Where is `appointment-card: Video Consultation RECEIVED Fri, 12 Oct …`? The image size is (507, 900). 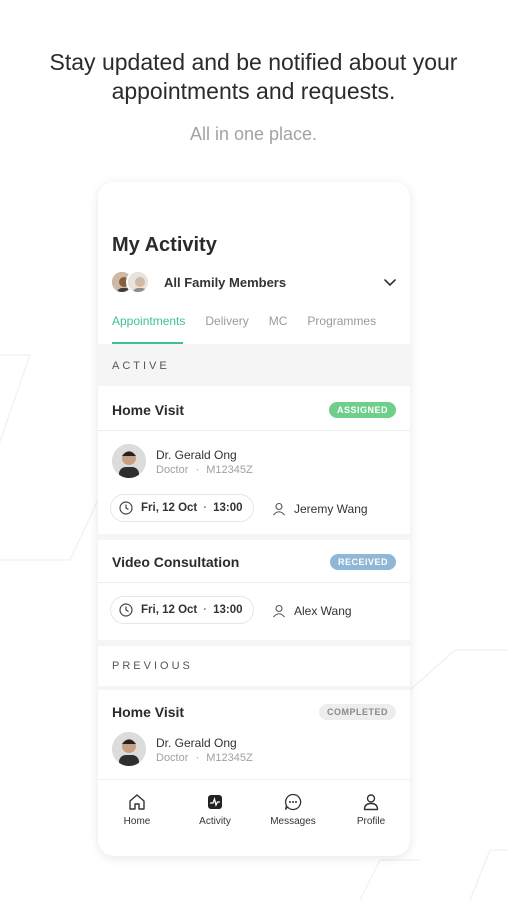 appointment-card: Video Consultation RECEIVED Fri, 12 Oct … is located at coordinates (254, 590).